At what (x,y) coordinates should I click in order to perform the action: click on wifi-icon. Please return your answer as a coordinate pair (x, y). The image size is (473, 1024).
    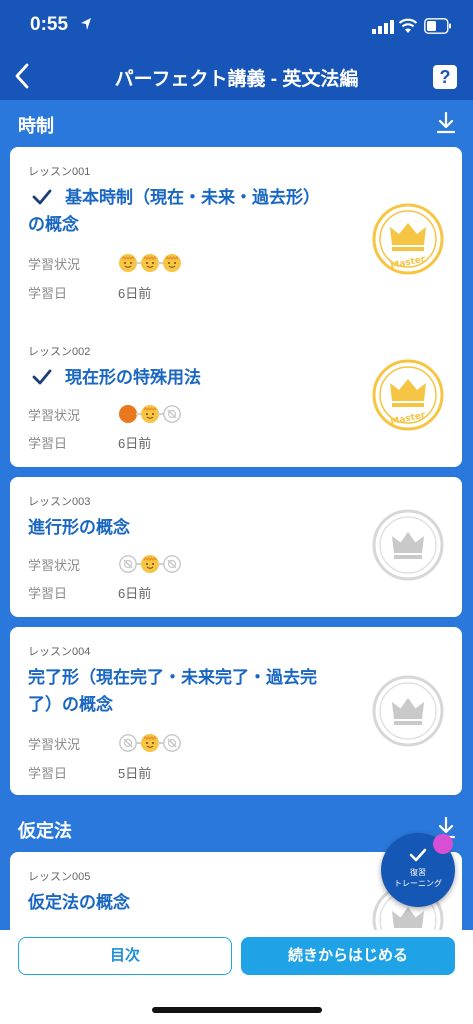
    Looking at the image, I should click on (408, 25).